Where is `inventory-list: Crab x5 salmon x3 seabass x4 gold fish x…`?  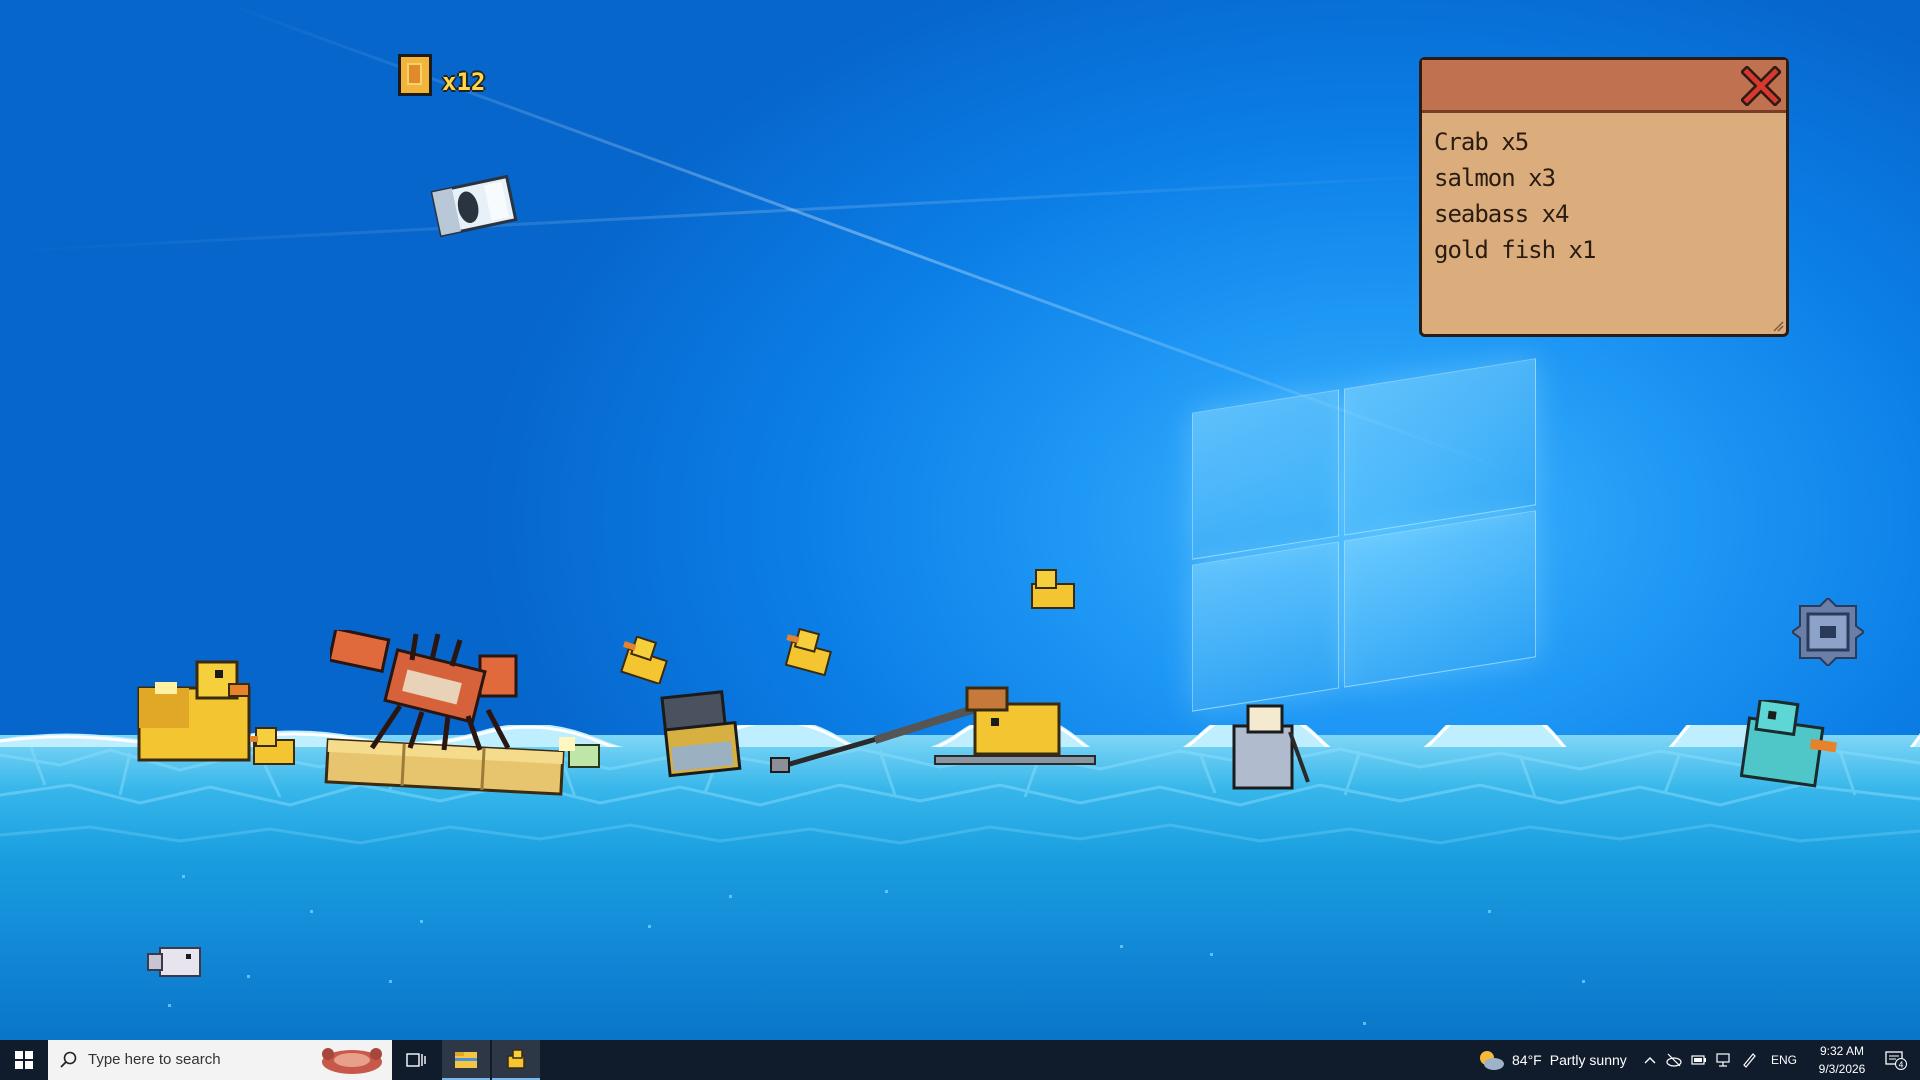
inventory-list: Crab x5 salmon x3 seabass x4 gold fish x… is located at coordinates (1515, 196).